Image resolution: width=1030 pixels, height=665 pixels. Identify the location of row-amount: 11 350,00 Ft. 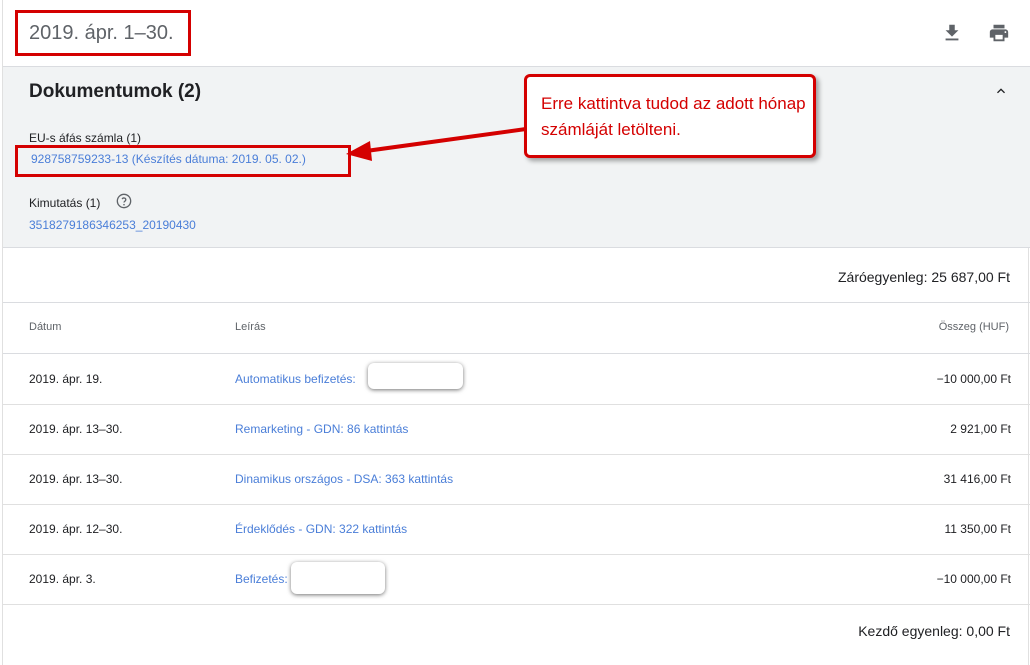
(978, 529).